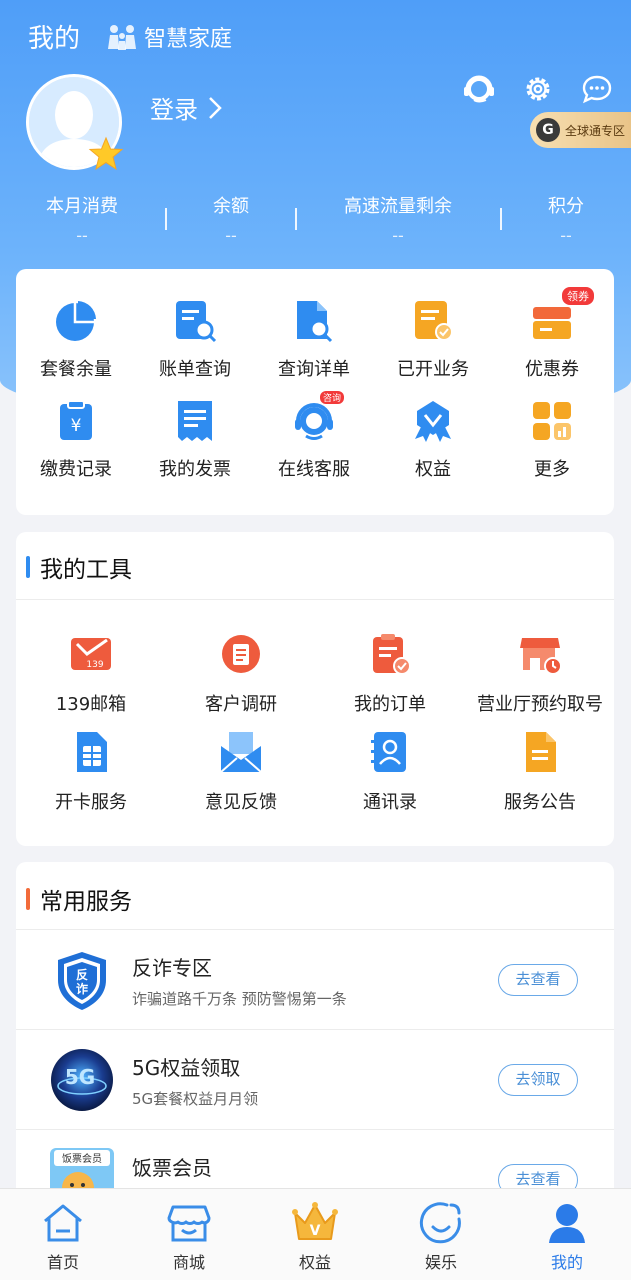  What do you see at coordinates (79, 567) in the screenshot?
I see `section-title-tools: 我的工具` at bounding box center [79, 567].